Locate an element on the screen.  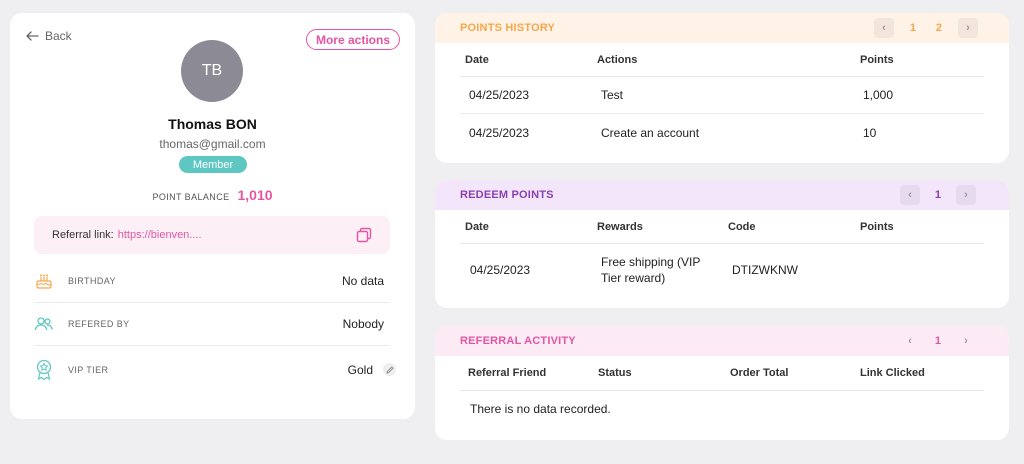
points-history-pagination: ‹ 1 2 › is located at coordinates (926, 28).